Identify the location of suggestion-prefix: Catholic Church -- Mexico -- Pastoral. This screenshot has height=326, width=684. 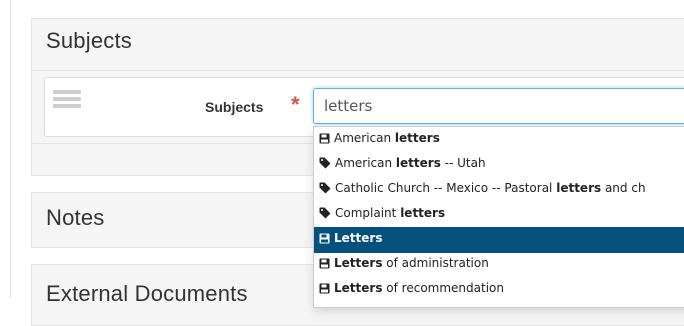
(446, 188).